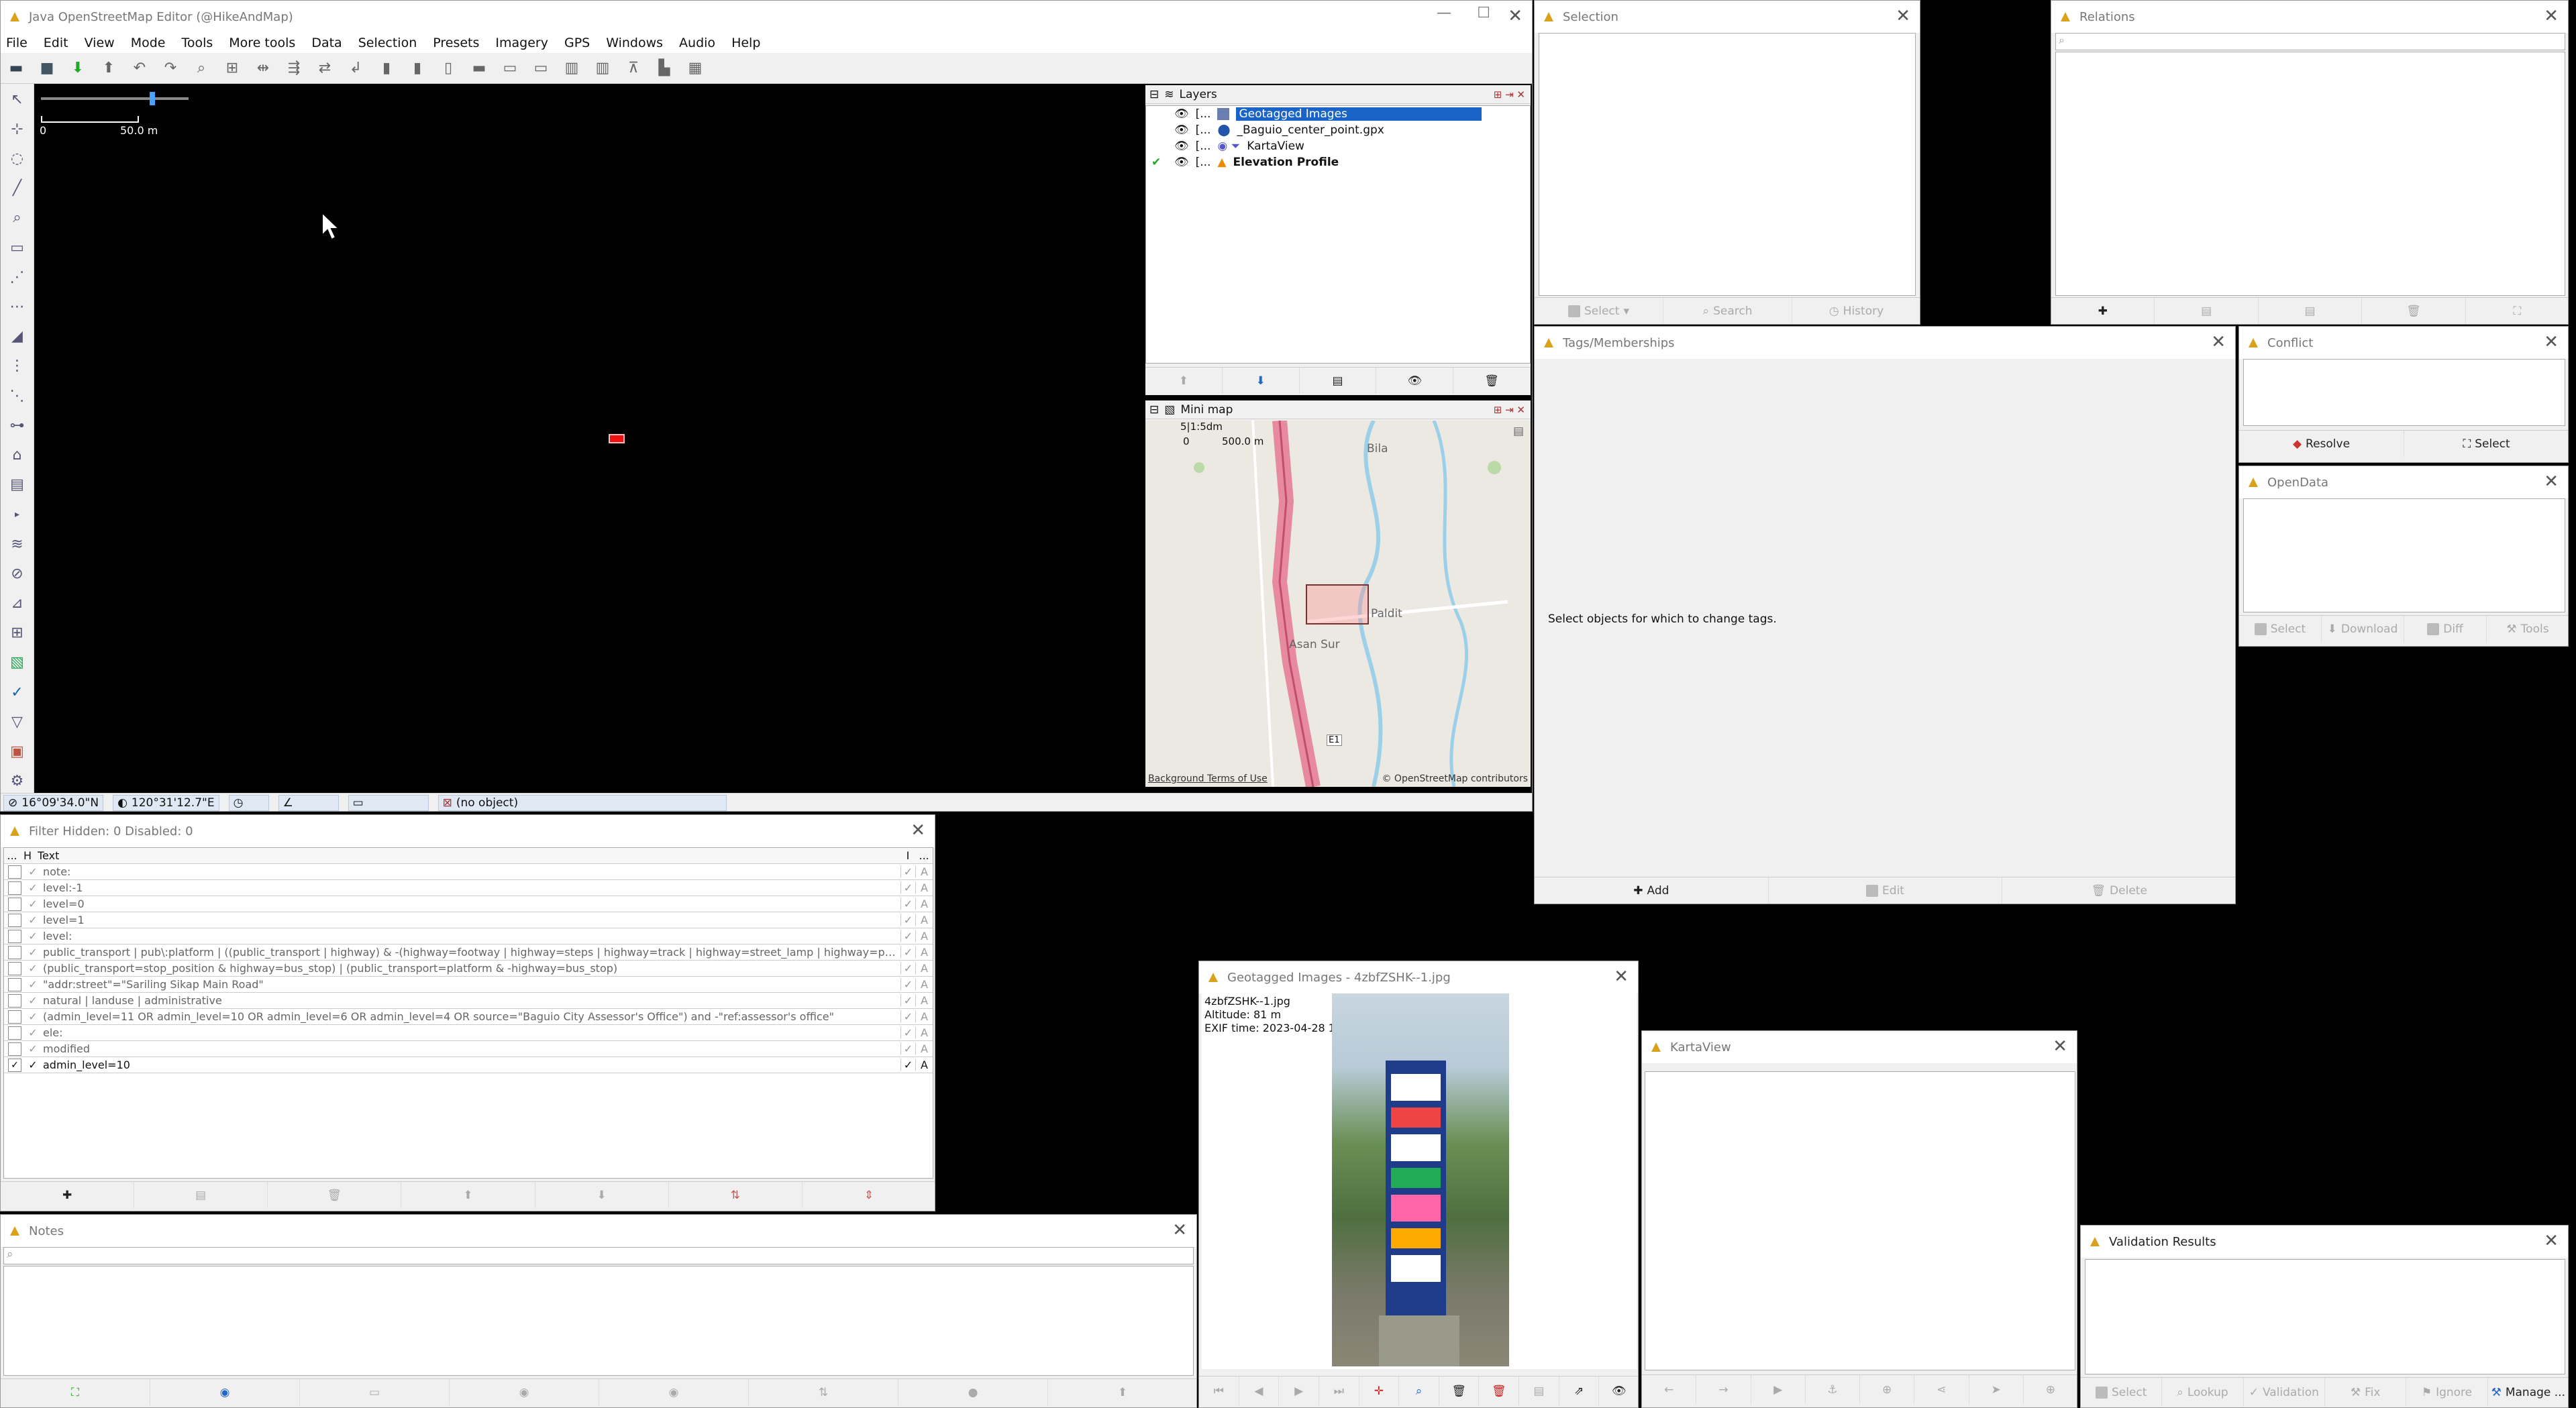 The height and width of the screenshot is (1408, 2576). Describe the element at coordinates (2445, 629) in the screenshot. I see `opendata-diff-button: Diff` at that location.